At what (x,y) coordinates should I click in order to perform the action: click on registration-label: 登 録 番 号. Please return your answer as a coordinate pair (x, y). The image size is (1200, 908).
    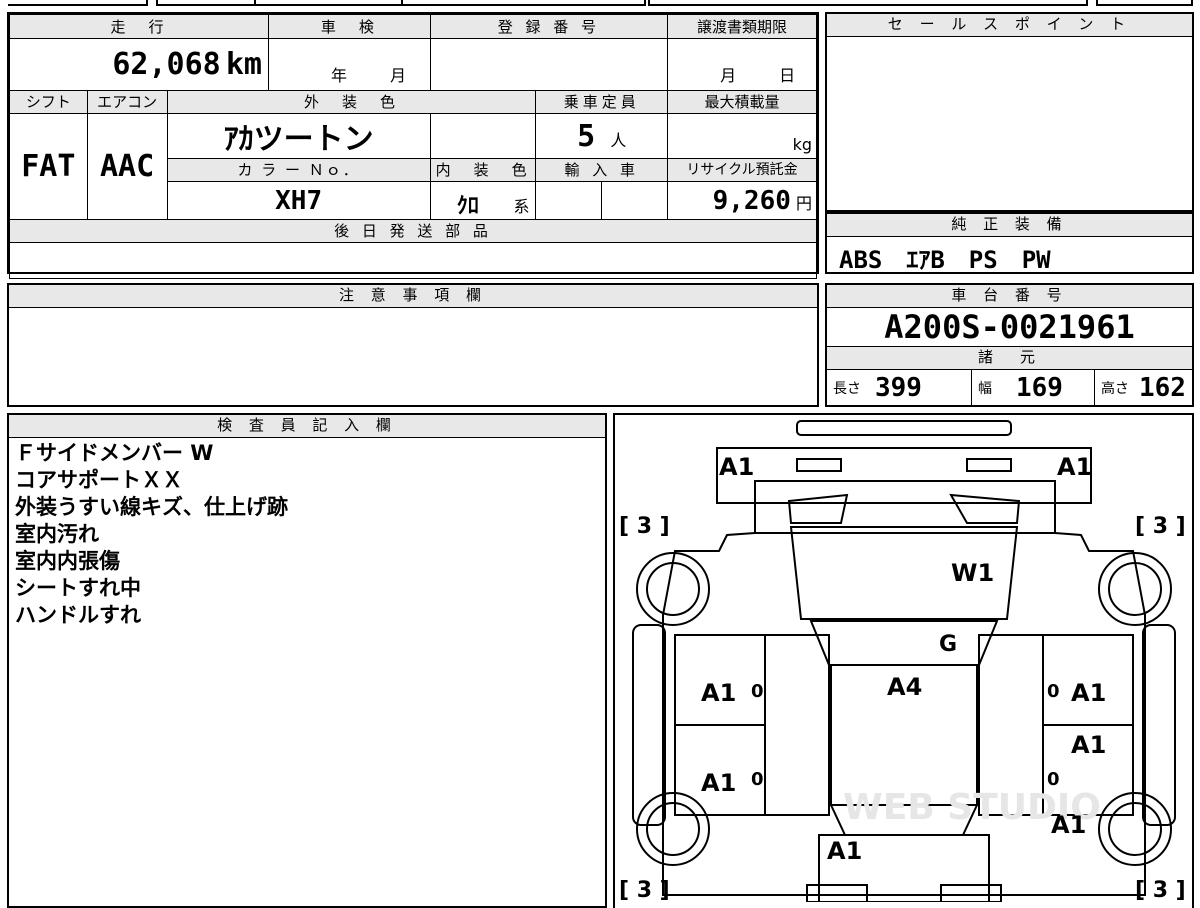
    Looking at the image, I should click on (549, 26).